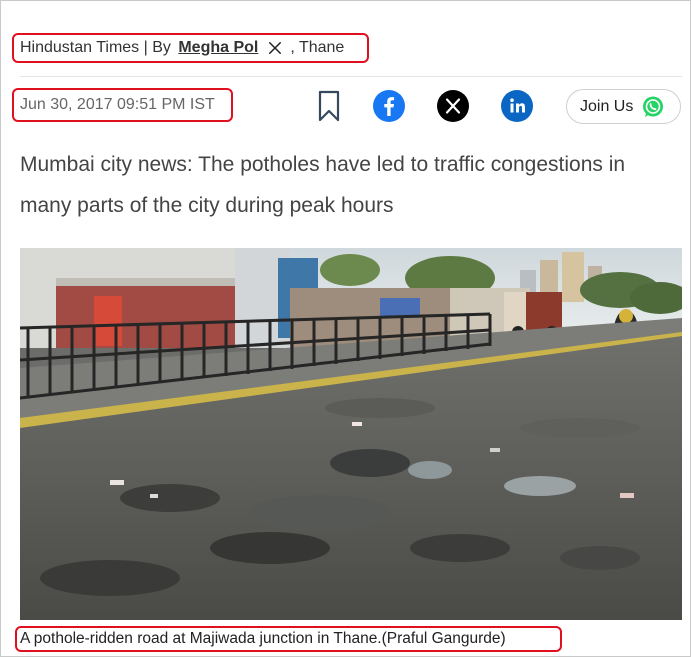 The width and height of the screenshot is (691, 657). I want to click on x-share-icon, so click(453, 106).